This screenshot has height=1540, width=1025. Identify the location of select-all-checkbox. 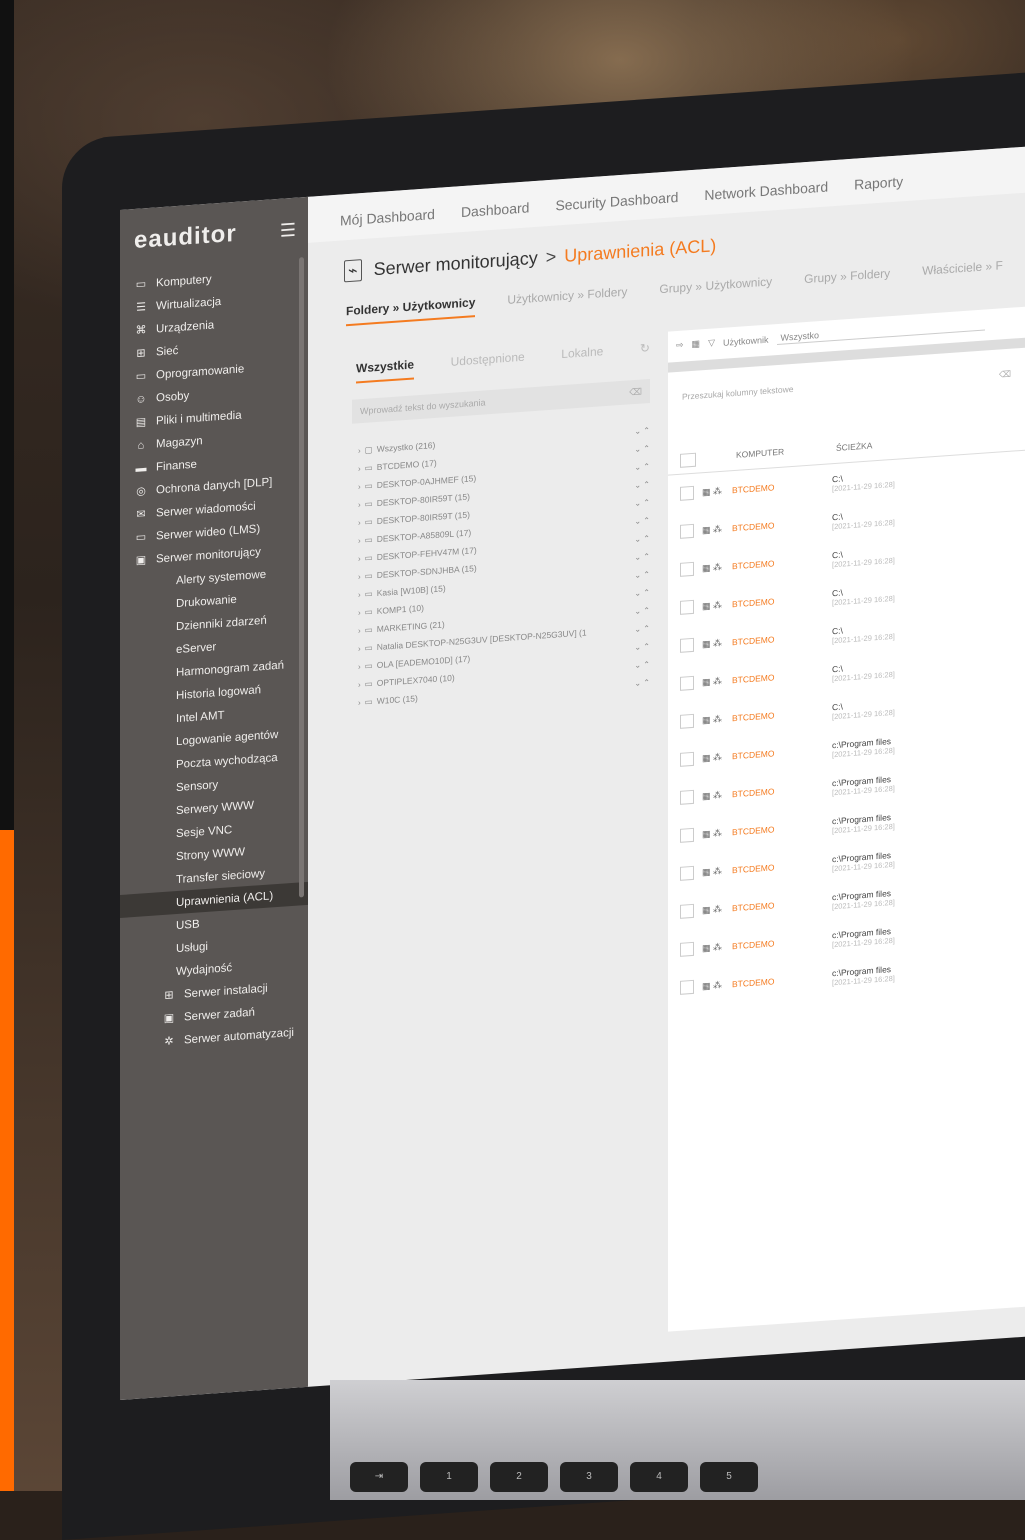
(688, 460).